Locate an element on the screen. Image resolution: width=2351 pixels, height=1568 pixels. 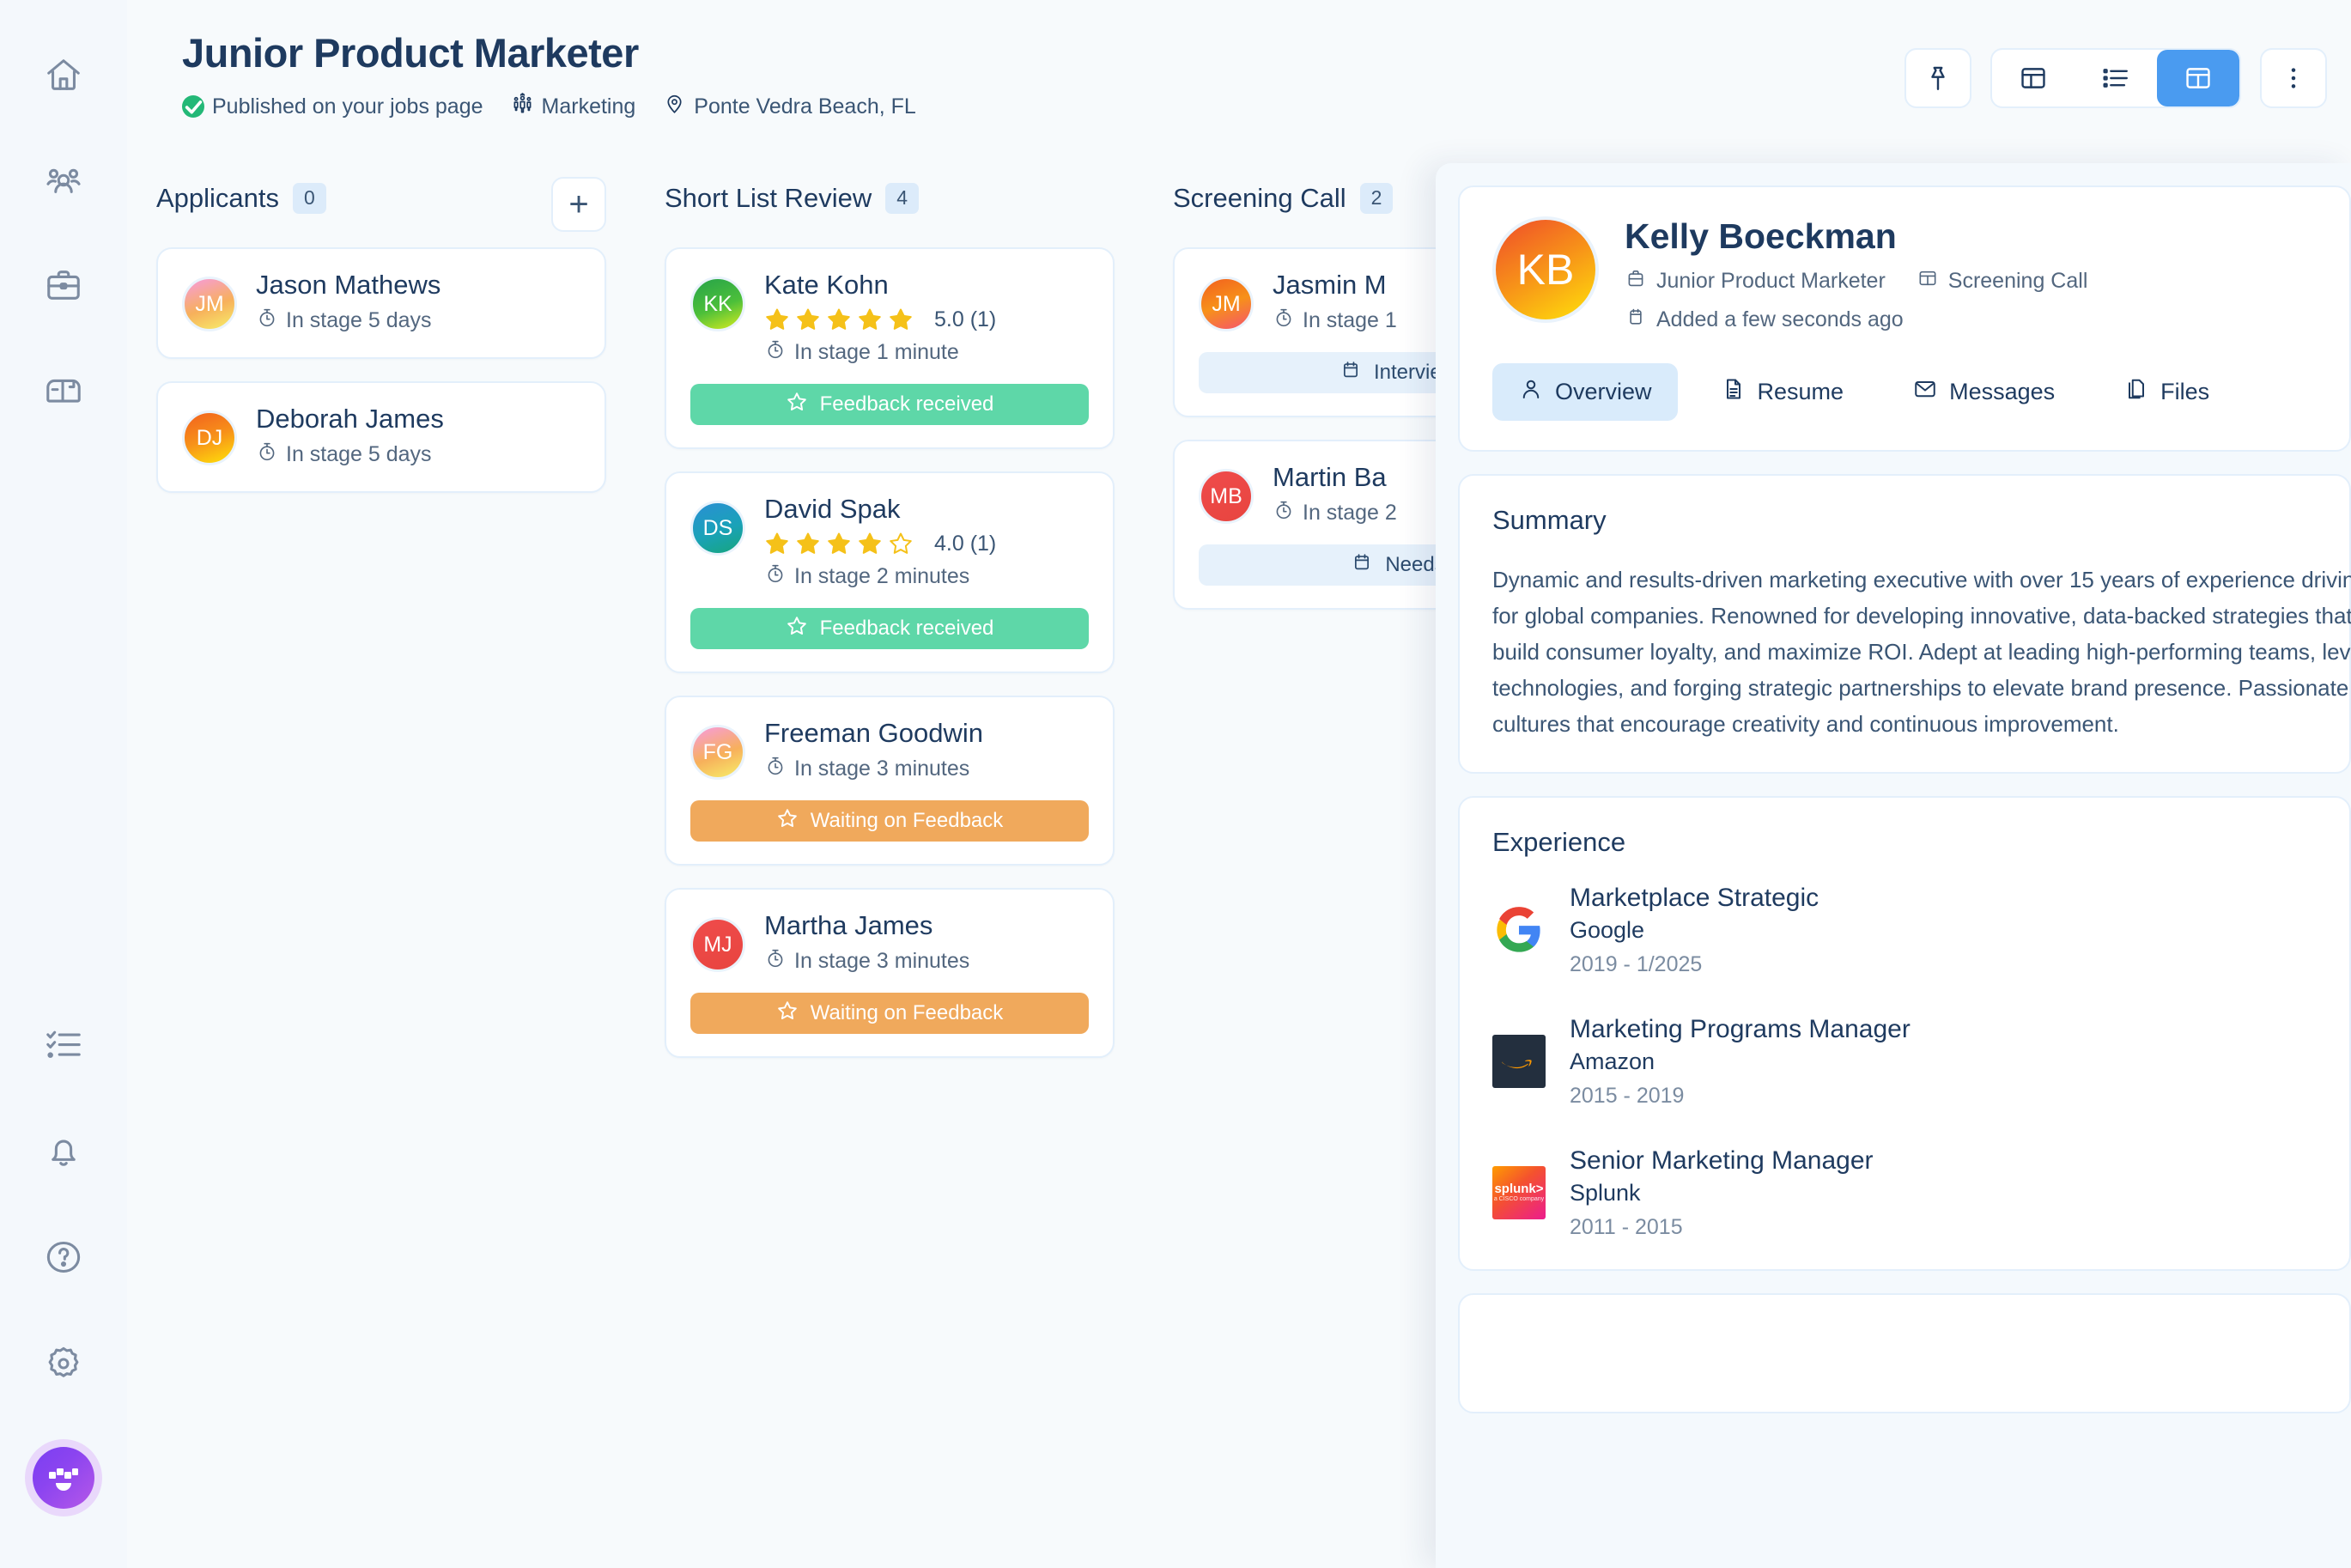
job-title-label: Junior Product Marketer is located at coordinates (1771, 281).